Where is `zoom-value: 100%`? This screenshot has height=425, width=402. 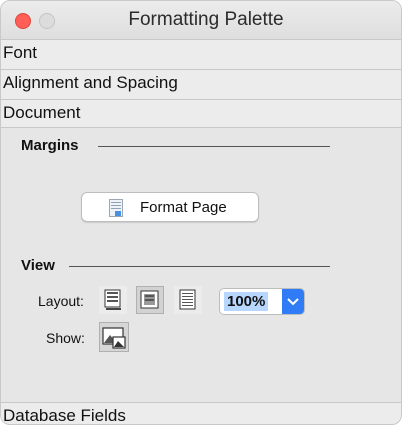 zoom-value: 100% is located at coordinates (246, 301).